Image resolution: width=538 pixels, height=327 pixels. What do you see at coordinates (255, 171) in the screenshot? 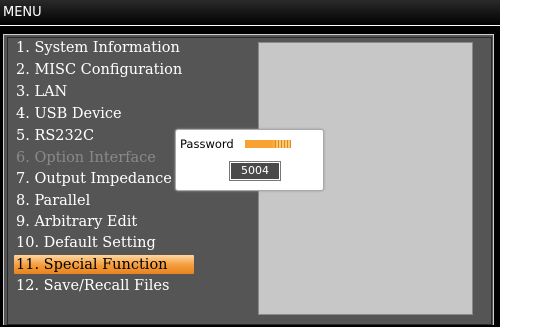
I see `password-field: 5004` at bounding box center [255, 171].